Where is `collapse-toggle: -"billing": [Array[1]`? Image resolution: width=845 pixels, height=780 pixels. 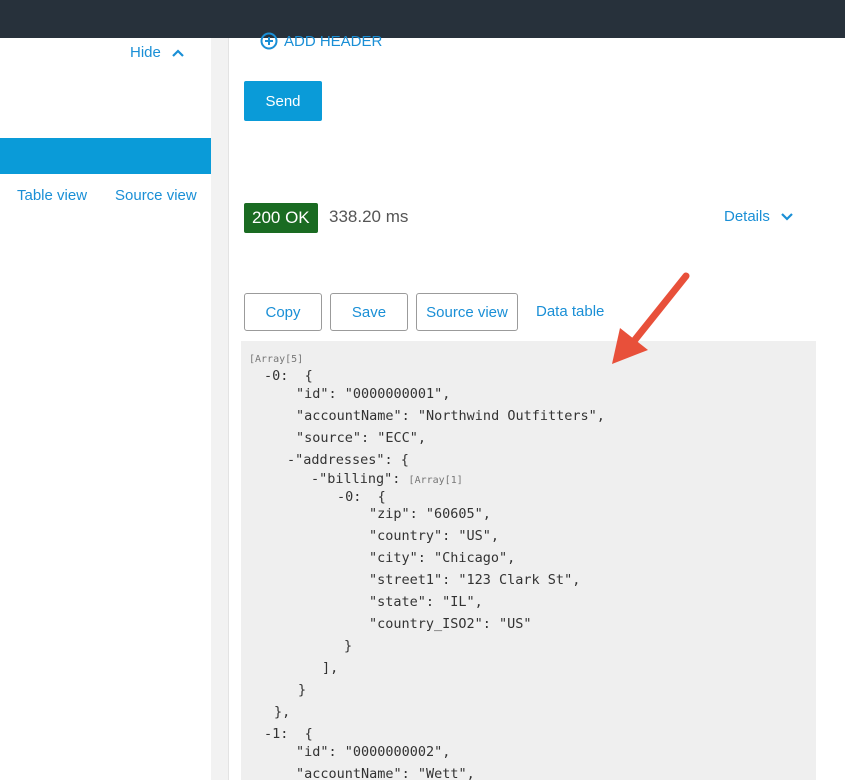
collapse-toggle: -"billing": [Array[1] is located at coordinates (387, 479).